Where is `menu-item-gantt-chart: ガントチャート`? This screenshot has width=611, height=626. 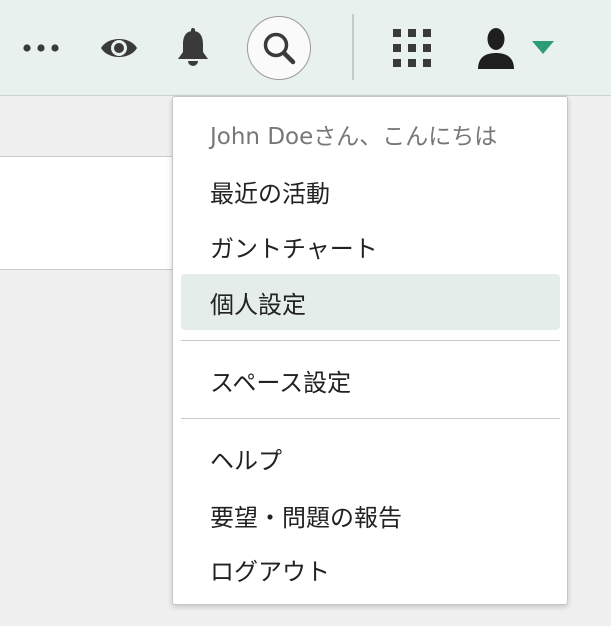 menu-item-gantt-chart: ガントチャート is located at coordinates (370, 246).